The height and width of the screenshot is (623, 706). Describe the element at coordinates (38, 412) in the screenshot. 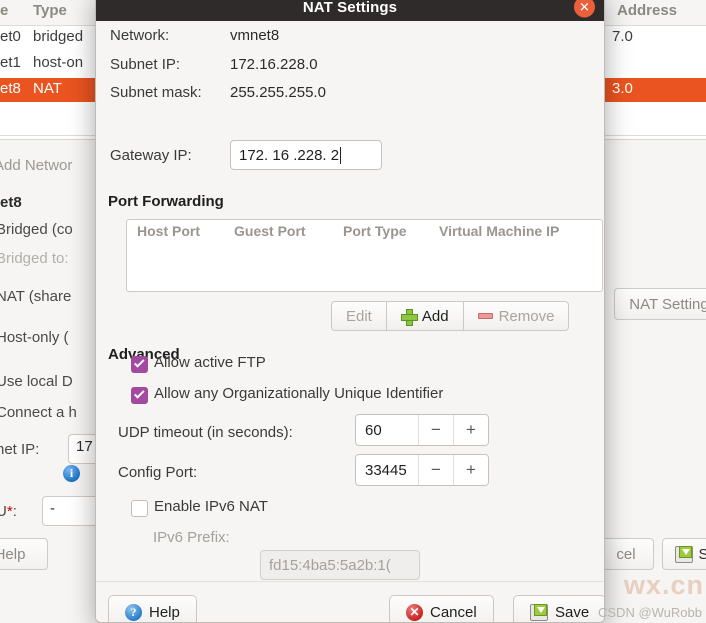

I see `checkbox-connect-host-label: Connect a h` at that location.